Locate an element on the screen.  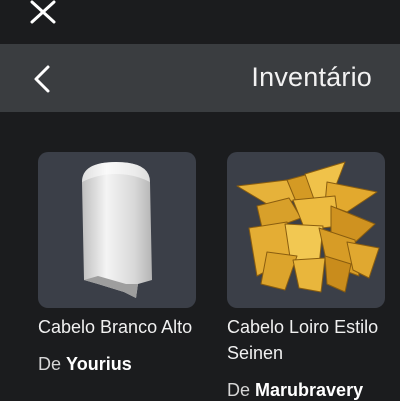
item-creator: De Yourius is located at coordinates (117, 364).